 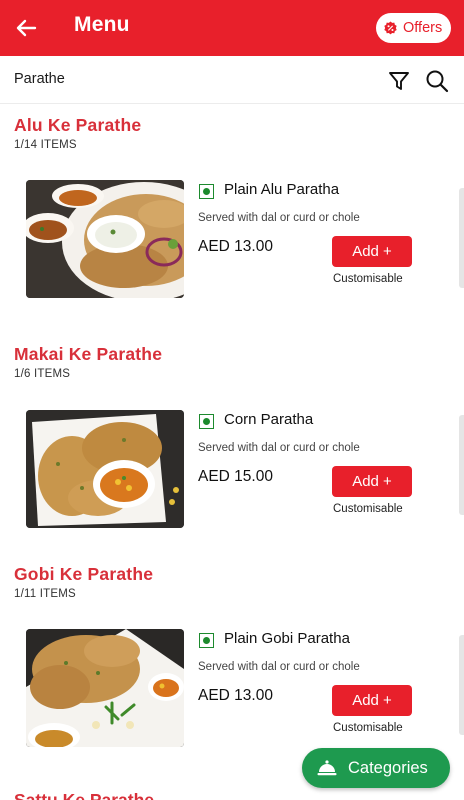 I want to click on filter-funnel-icon, so click(x=399, y=81).